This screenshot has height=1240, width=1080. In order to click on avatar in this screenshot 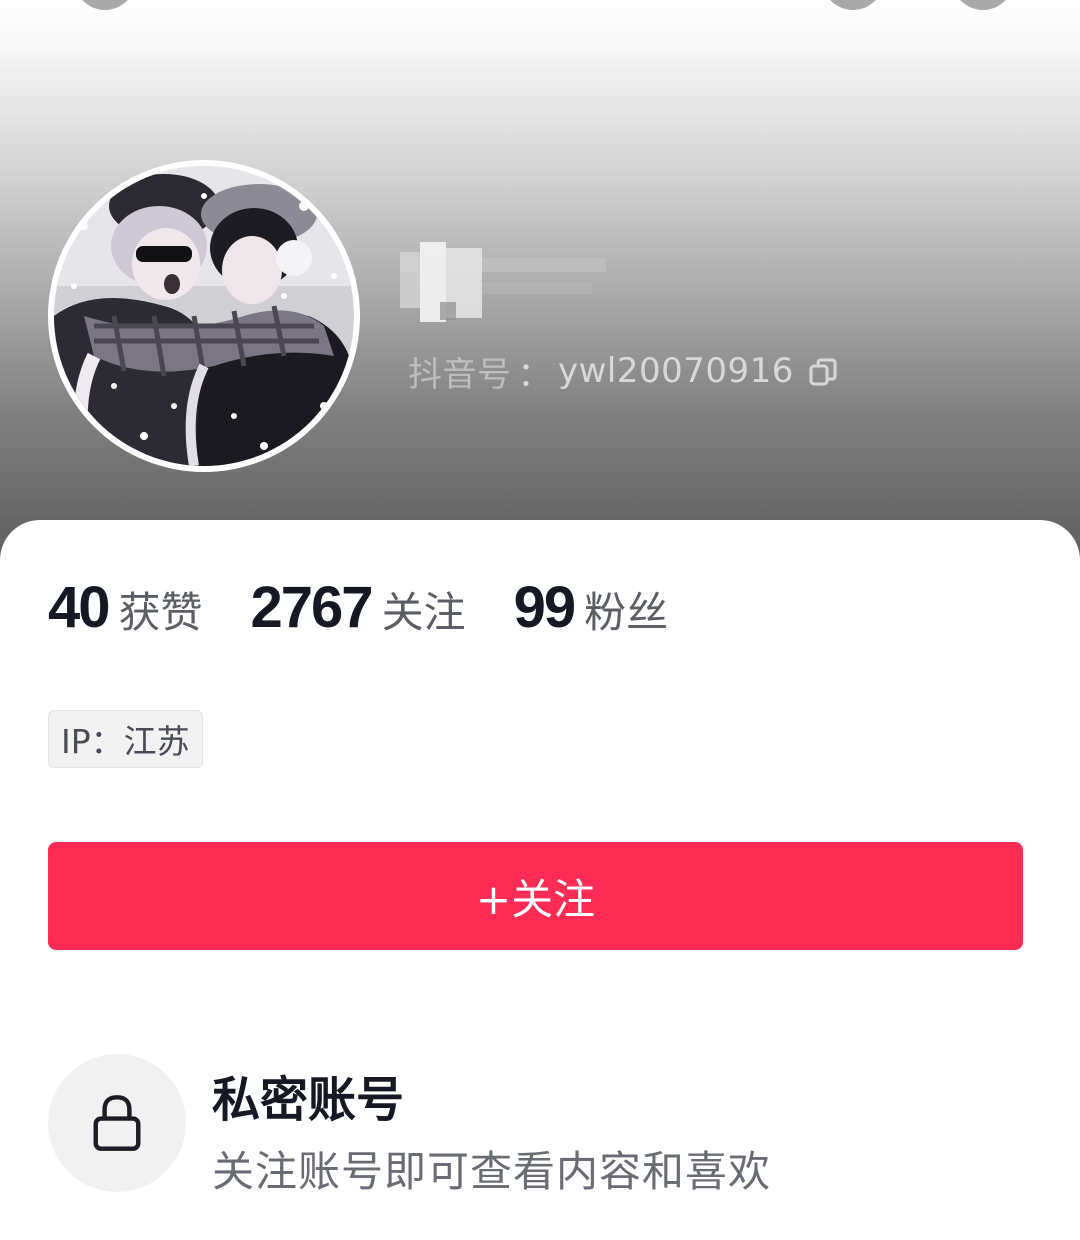, I will do `click(204, 316)`.